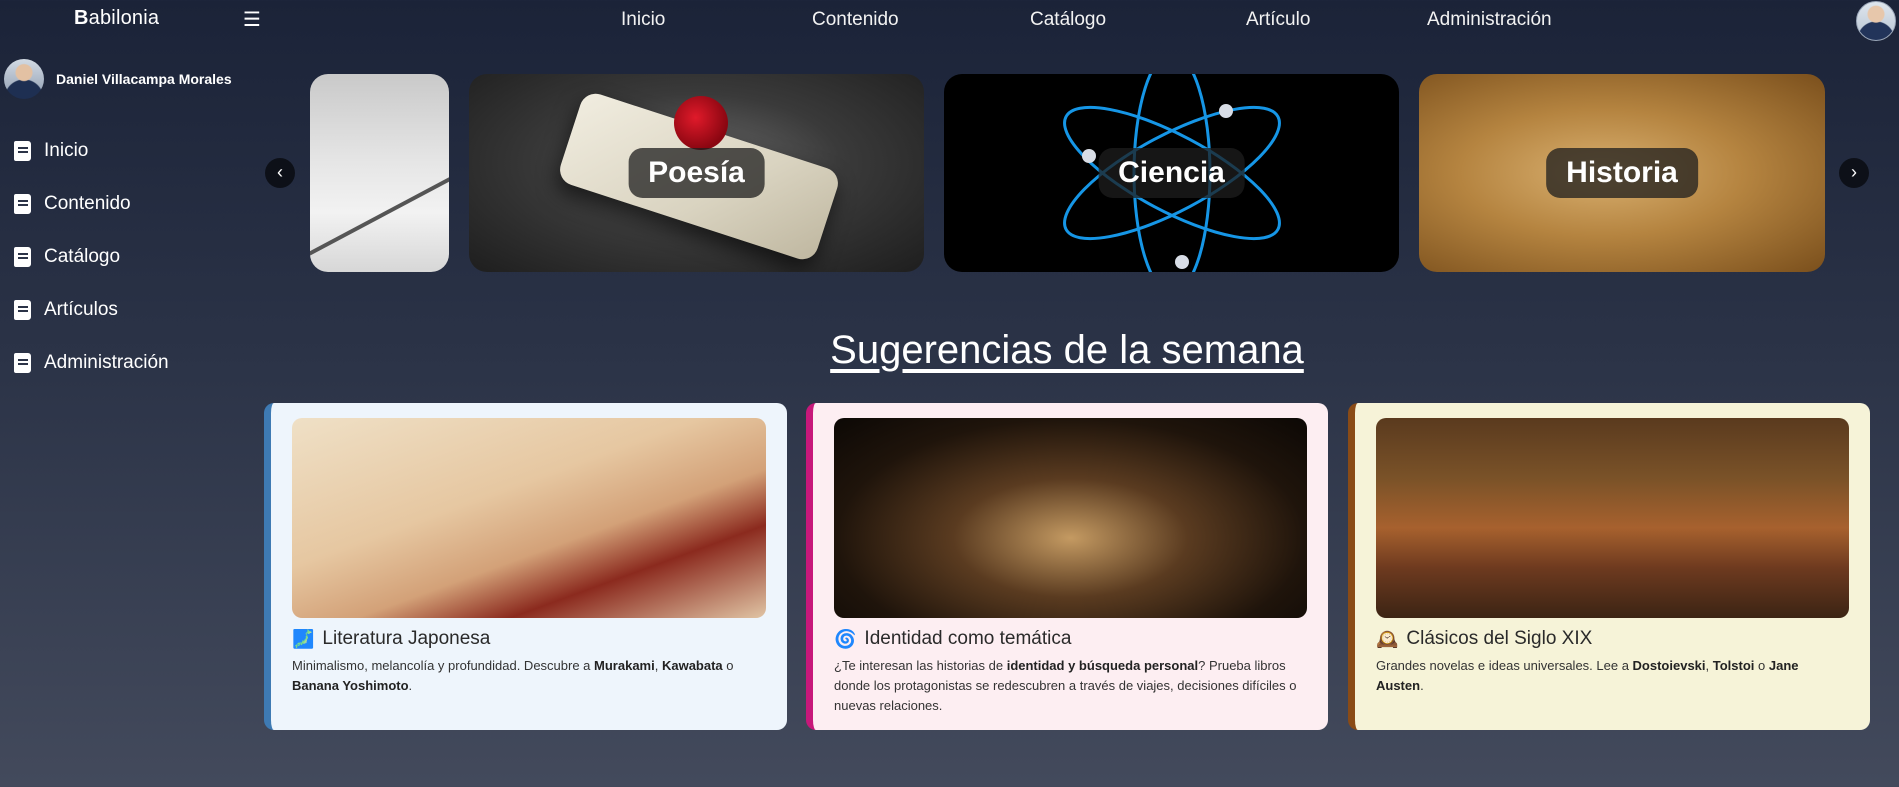  What do you see at coordinates (1068, 20) in the screenshot?
I see `nav-catalogo: Catálogo` at bounding box center [1068, 20].